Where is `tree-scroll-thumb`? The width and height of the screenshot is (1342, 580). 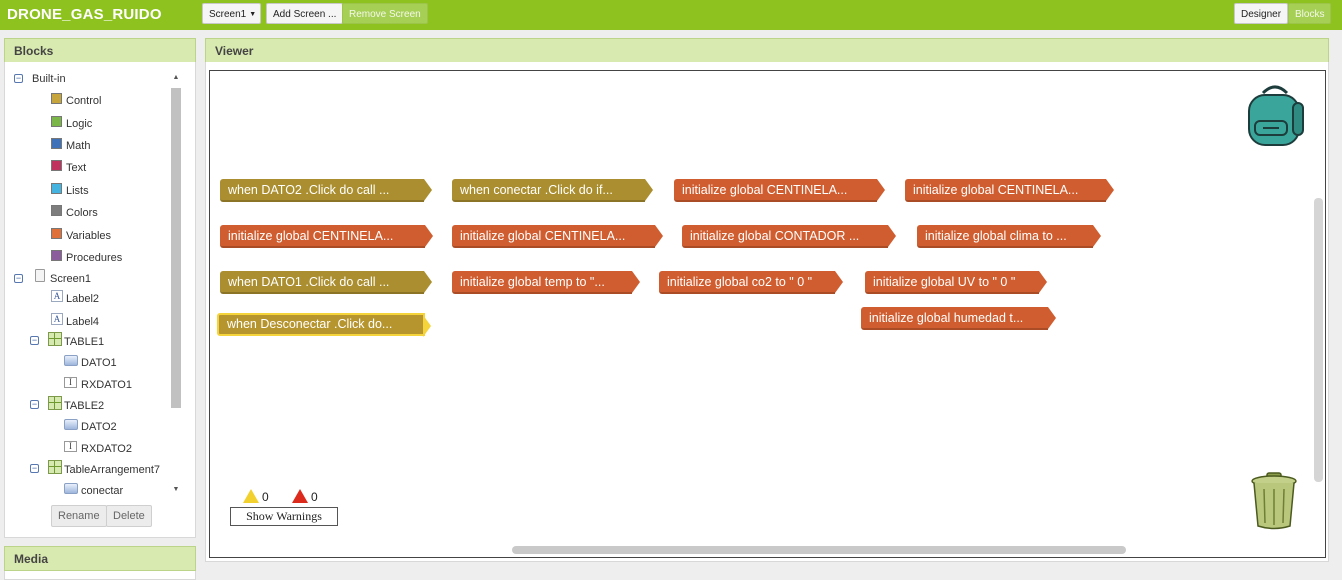 tree-scroll-thumb is located at coordinates (176, 248).